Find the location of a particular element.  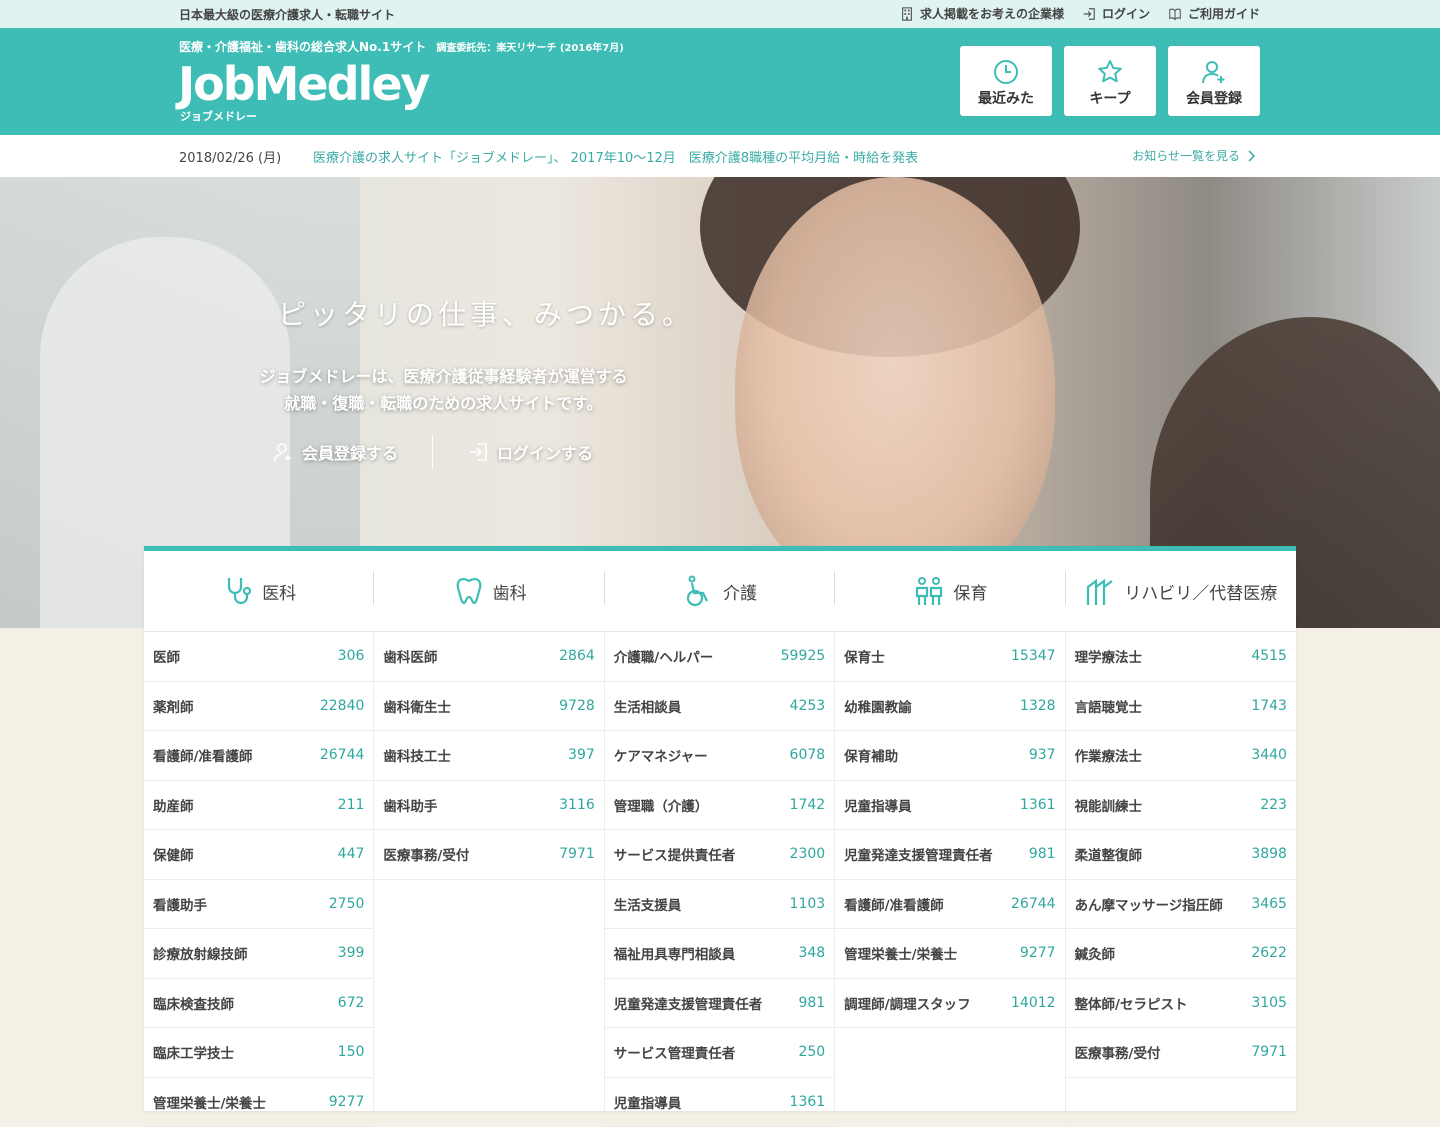

job-row: 介護職/ヘルパー59925 is located at coordinates (719, 657).